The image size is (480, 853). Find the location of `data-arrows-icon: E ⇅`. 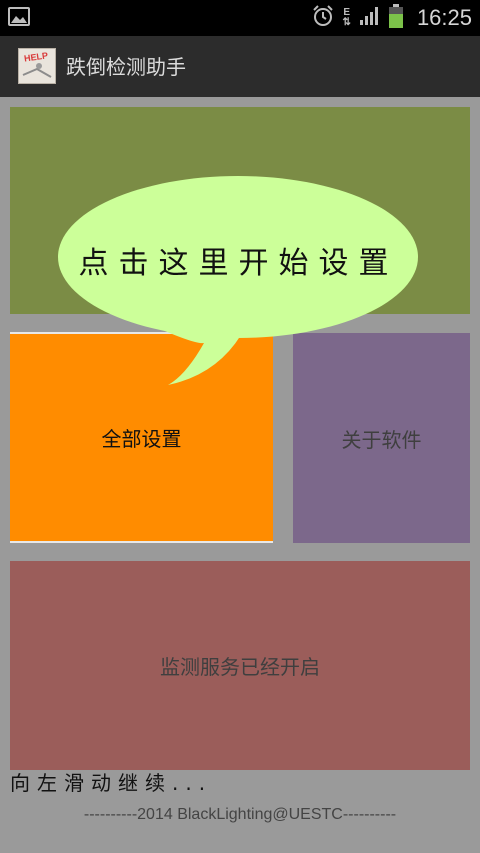

data-arrows-icon: E ⇅ is located at coordinates (346, 17).